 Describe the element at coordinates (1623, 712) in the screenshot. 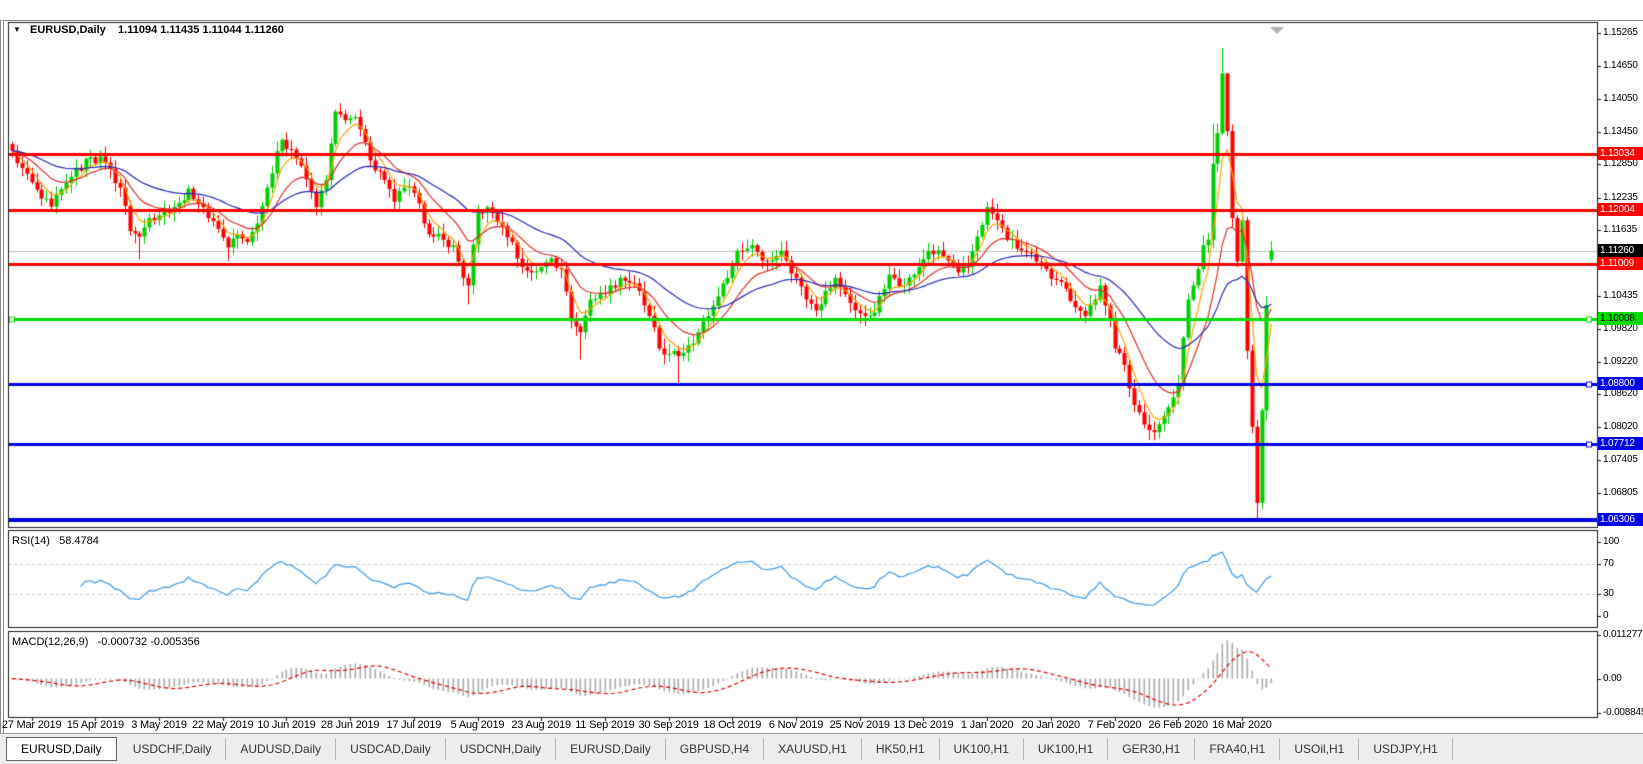

I see `macd-scale-tick: -0.008845` at that location.